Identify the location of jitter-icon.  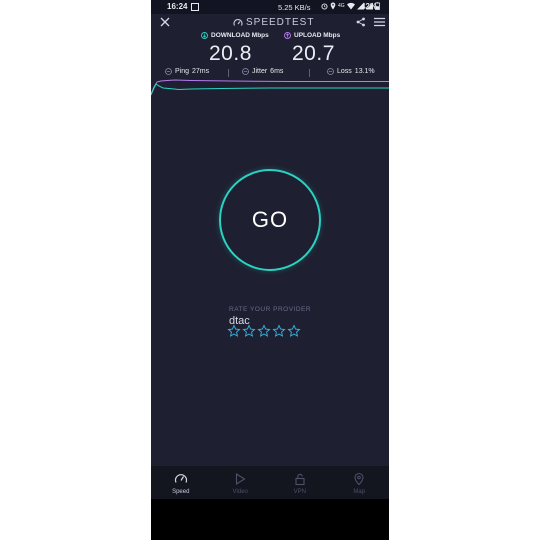
(245, 71).